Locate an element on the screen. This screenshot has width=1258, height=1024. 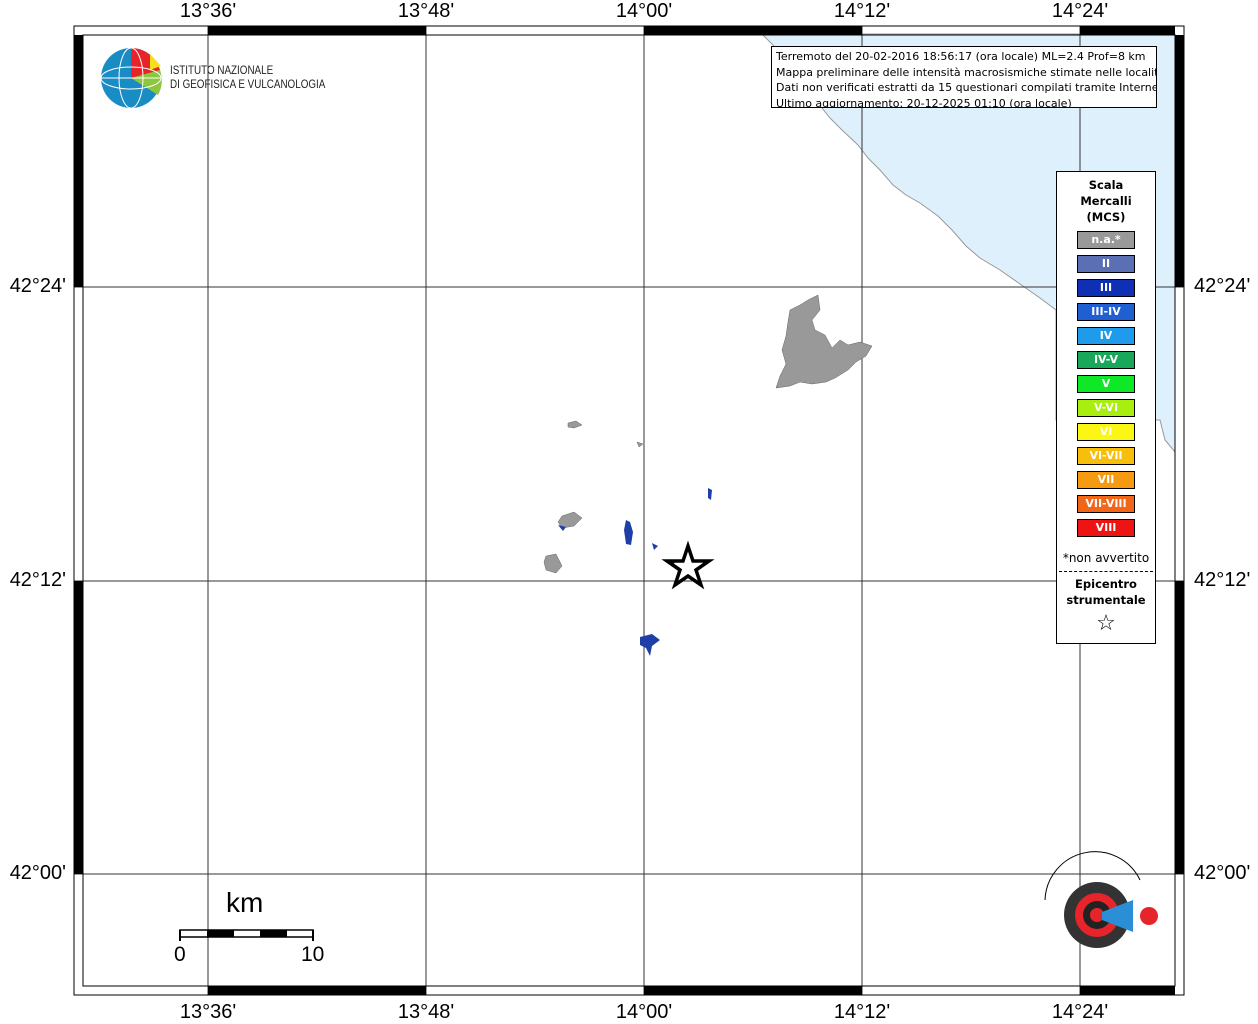
legend-item: III is located at coordinates (1106, 291).